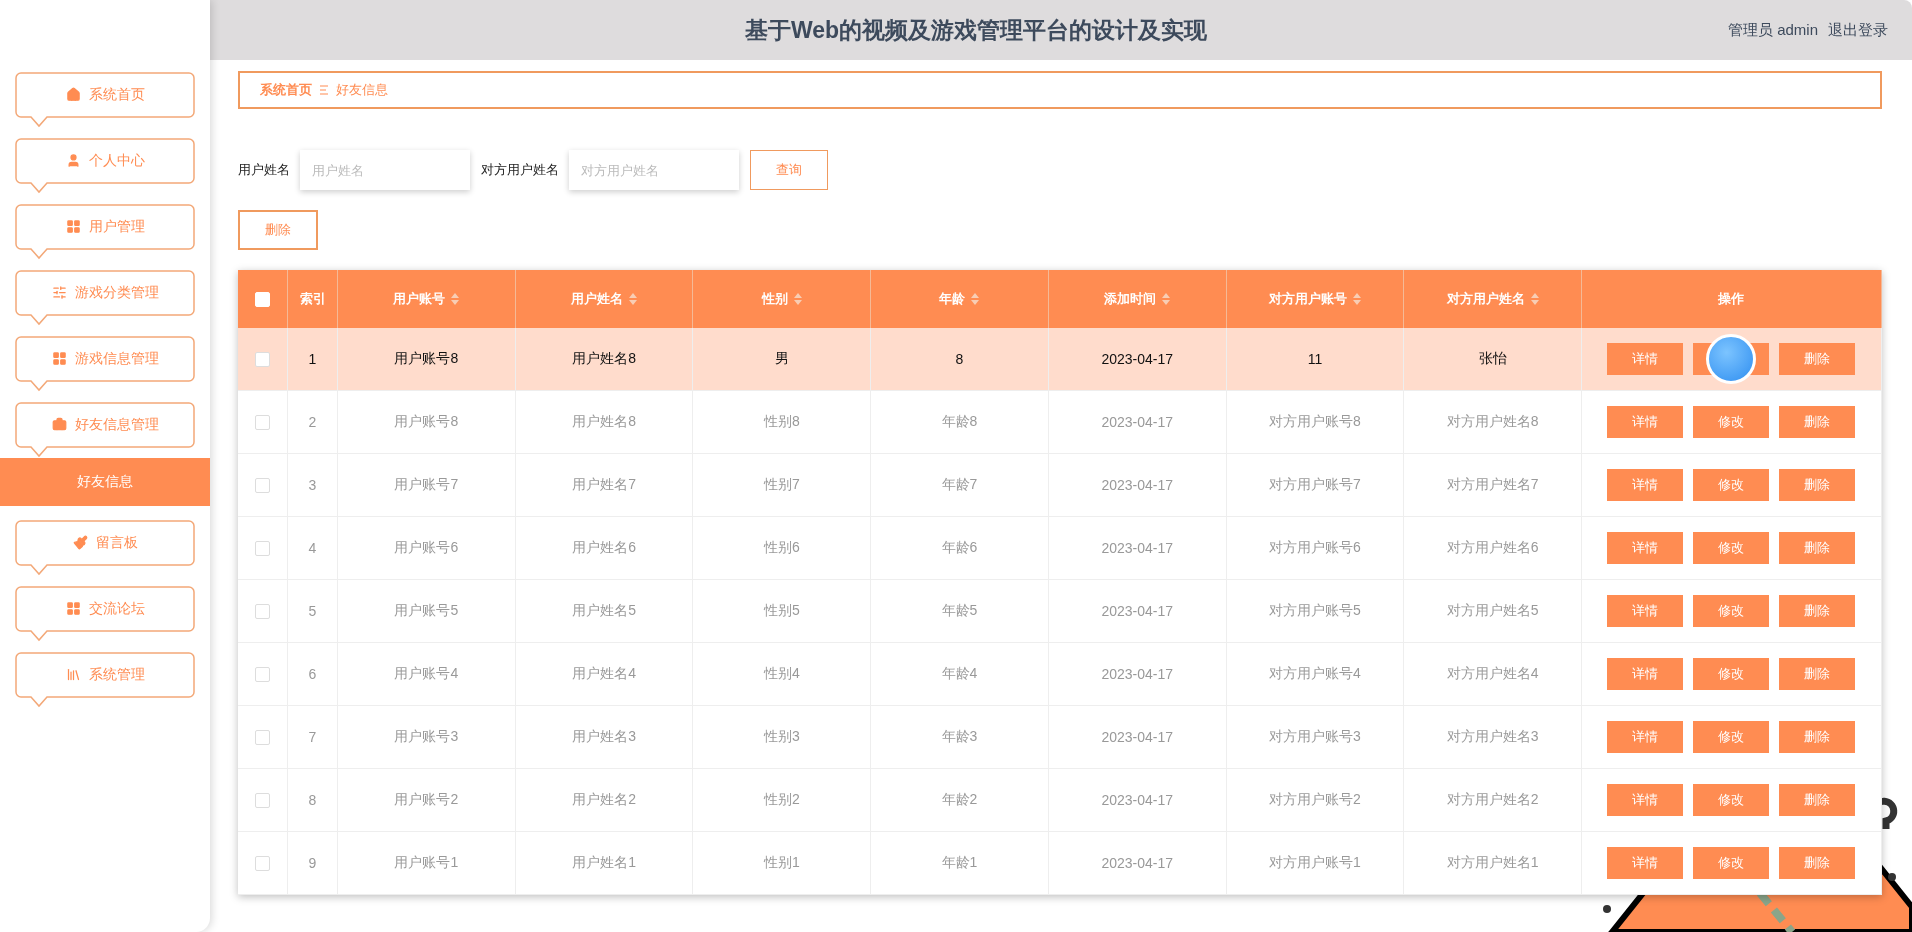 The height and width of the screenshot is (932, 1912). I want to click on logout-link: 退出登录, so click(1858, 30).